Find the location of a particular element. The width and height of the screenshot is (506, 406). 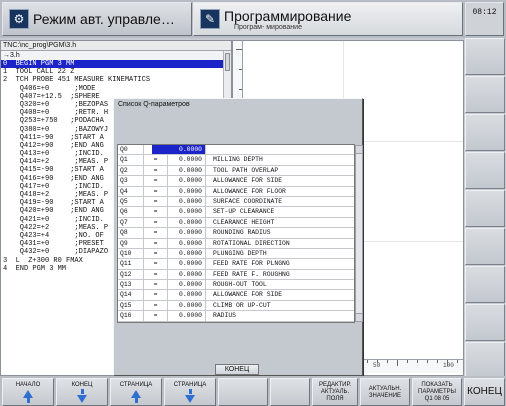

dialog-title: Список Q-параметров is located at coordinates (154, 104).